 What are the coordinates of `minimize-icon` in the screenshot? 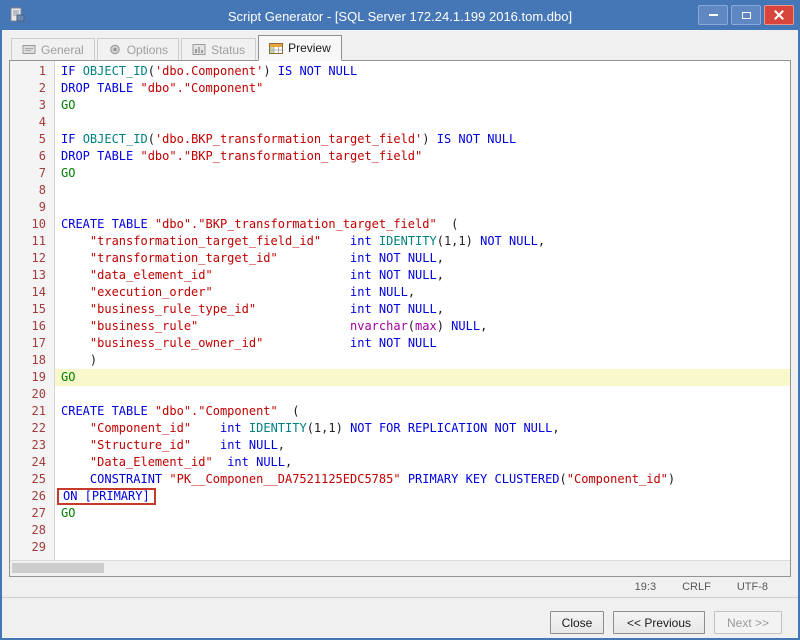 It's located at (713, 15).